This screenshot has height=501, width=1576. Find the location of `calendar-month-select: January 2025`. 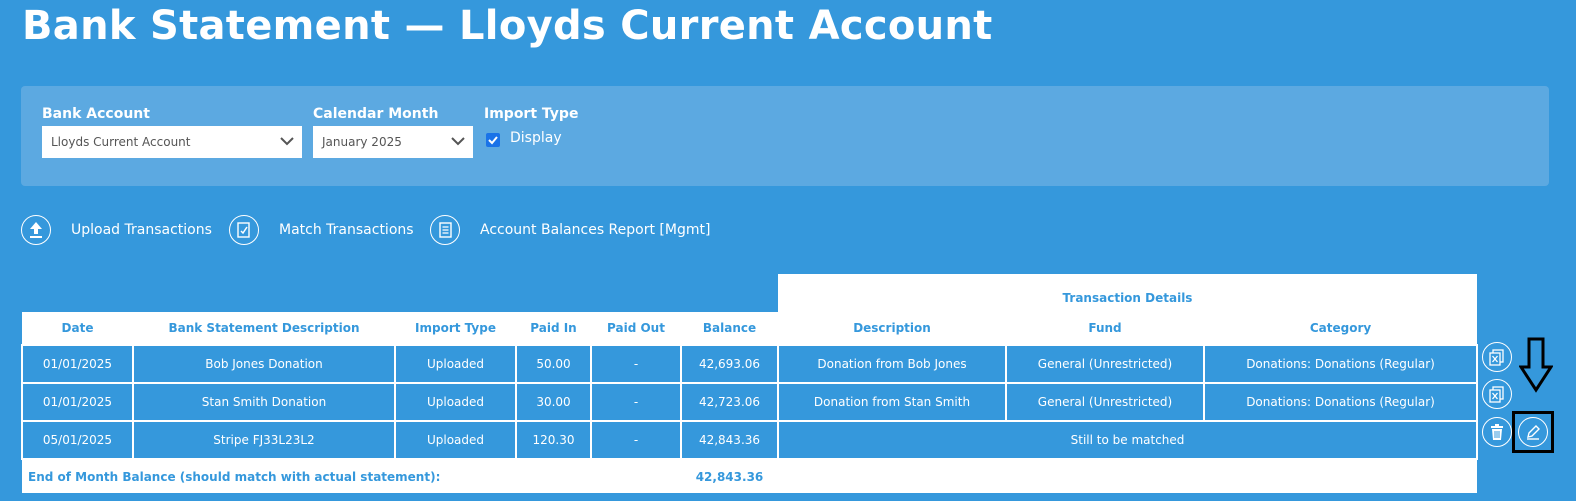

calendar-month-select: January 2025 is located at coordinates (393, 142).